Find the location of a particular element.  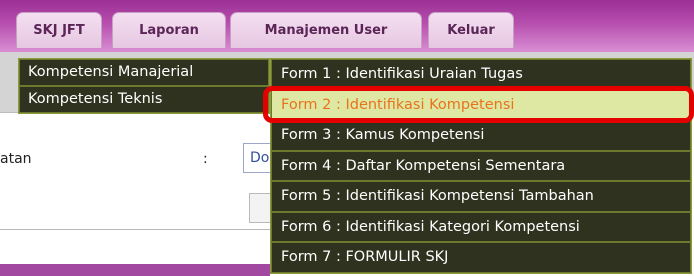

footer-band is located at coordinates (135, 270).